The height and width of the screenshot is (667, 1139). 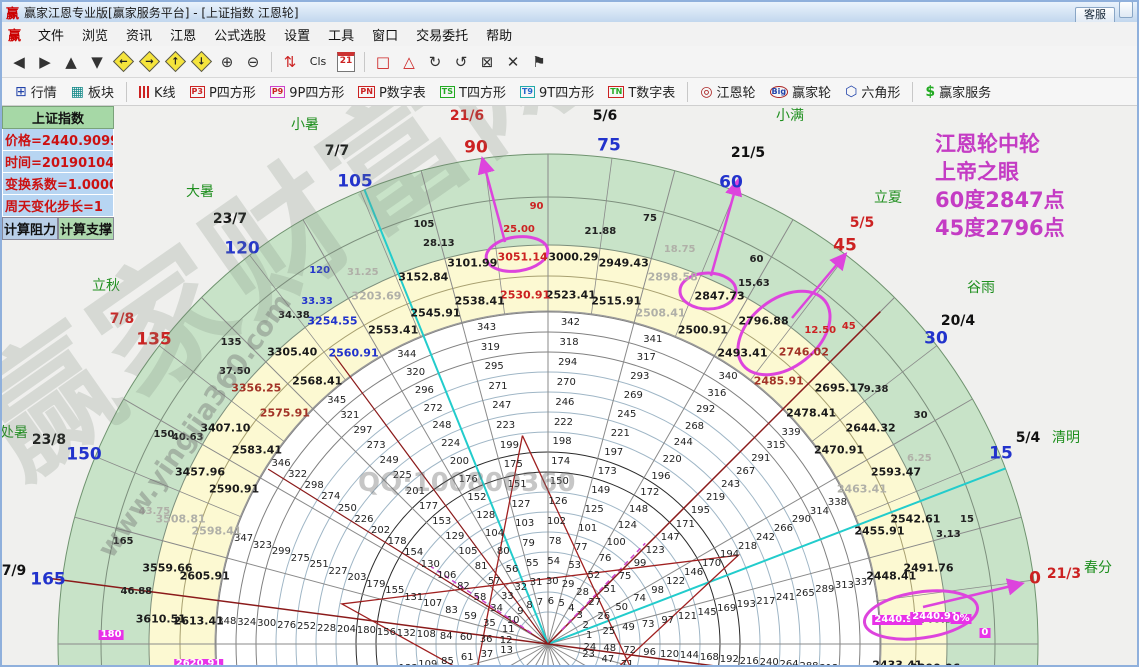 I want to click on view-button-赢家服务: $ 赢家服务, so click(x=958, y=91).